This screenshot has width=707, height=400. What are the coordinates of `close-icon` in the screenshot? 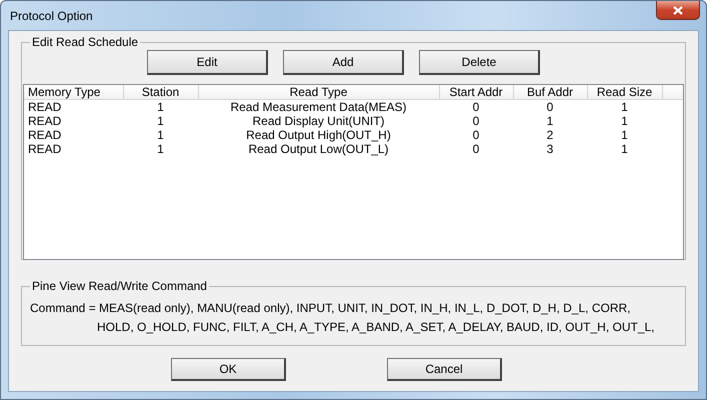 It's located at (678, 10).